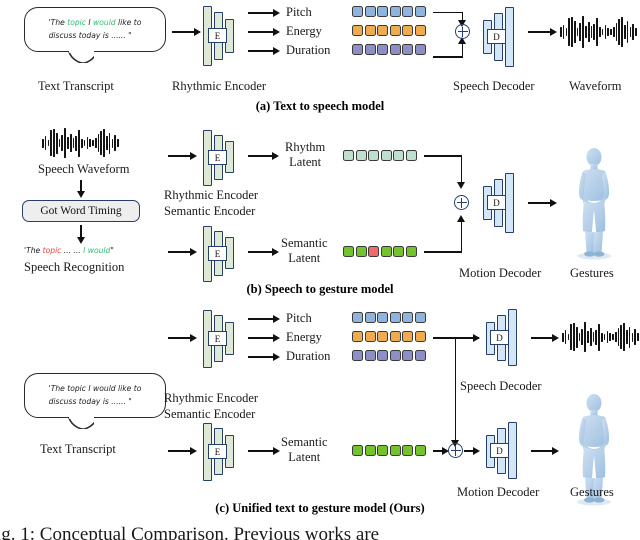  I want to click on add-operator-a, so click(462, 31).